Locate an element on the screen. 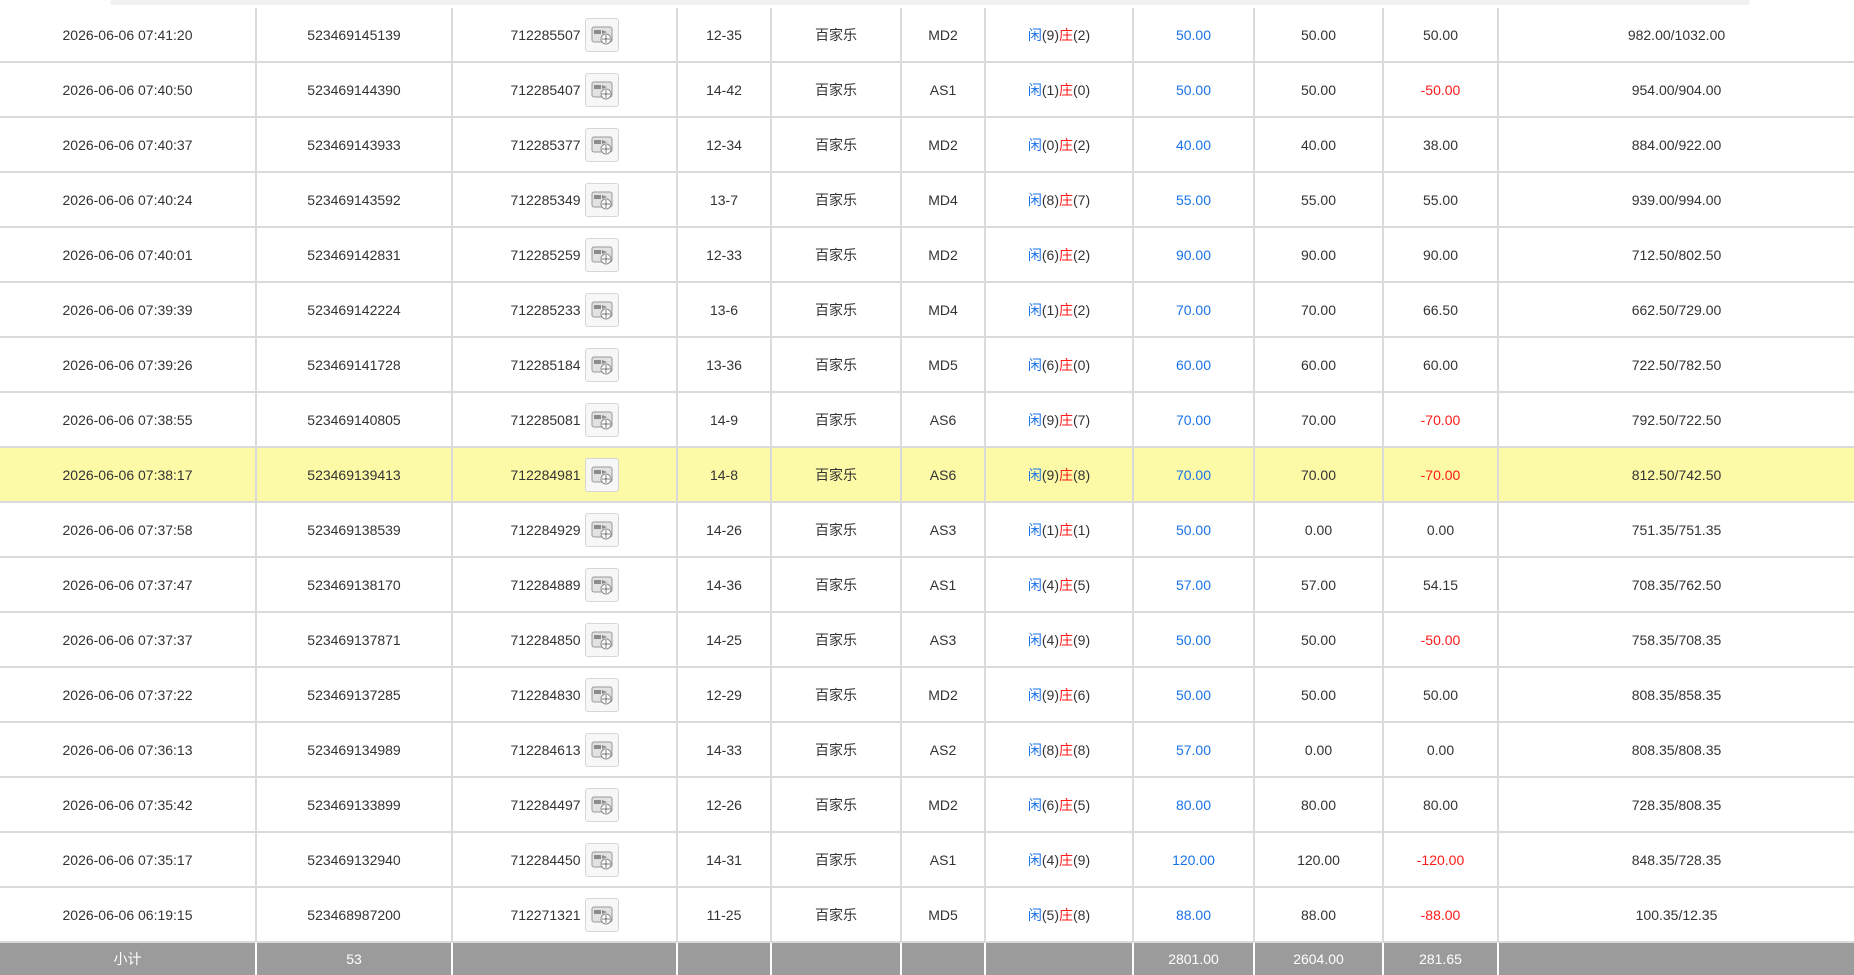  bet-amount: 120.00 is located at coordinates (1194, 860).